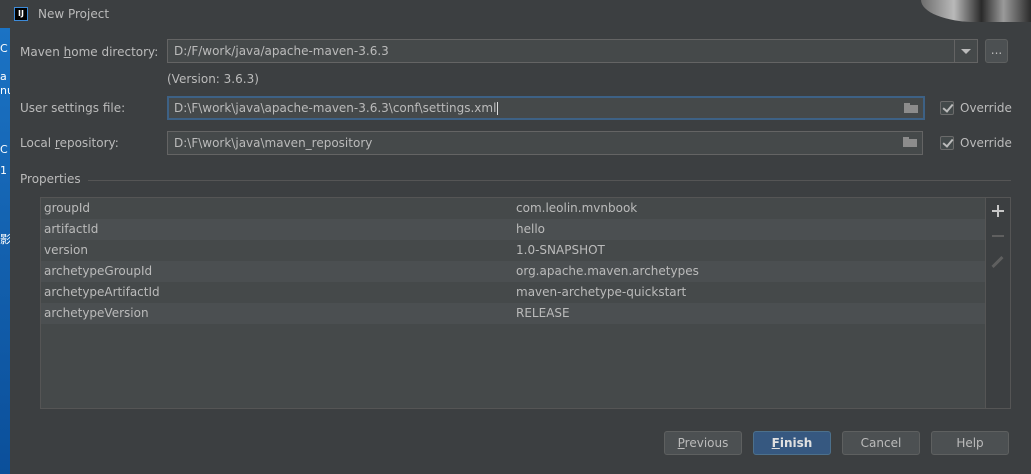  I want to click on help-button: Help, so click(970, 443).